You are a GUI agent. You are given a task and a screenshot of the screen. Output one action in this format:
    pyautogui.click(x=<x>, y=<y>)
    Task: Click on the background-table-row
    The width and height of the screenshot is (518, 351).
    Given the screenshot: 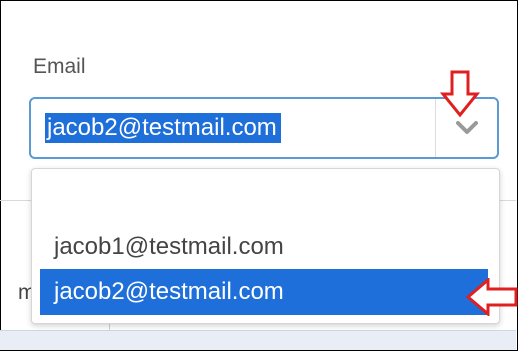 What is the action you would take?
    pyautogui.click(x=258, y=340)
    